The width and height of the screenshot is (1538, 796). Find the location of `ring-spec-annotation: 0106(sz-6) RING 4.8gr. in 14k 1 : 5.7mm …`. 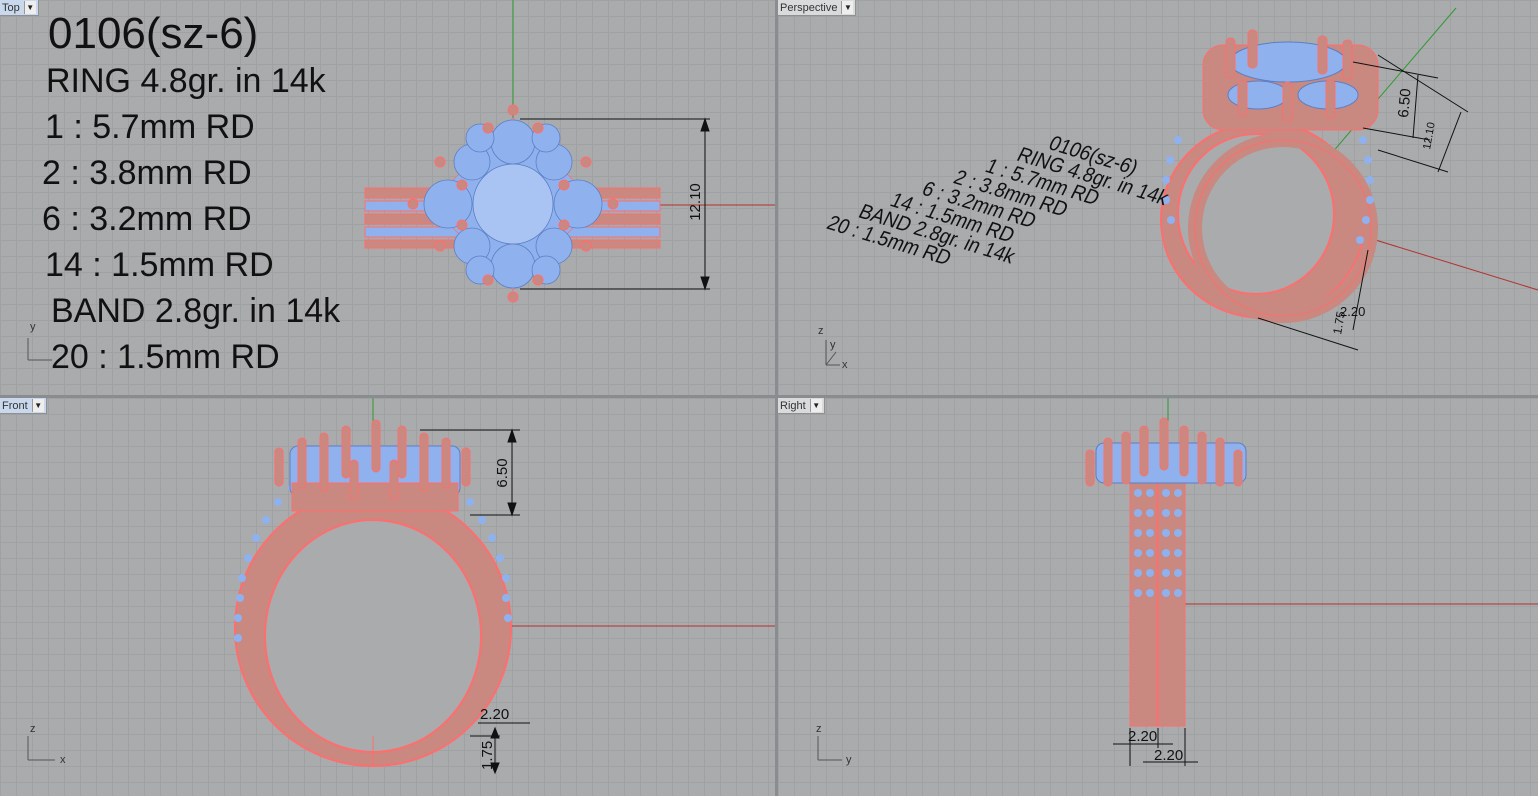

ring-spec-annotation: 0106(sz-6) RING 4.8gr. in 14k 1 : 5.7mm … is located at coordinates (191, 195).